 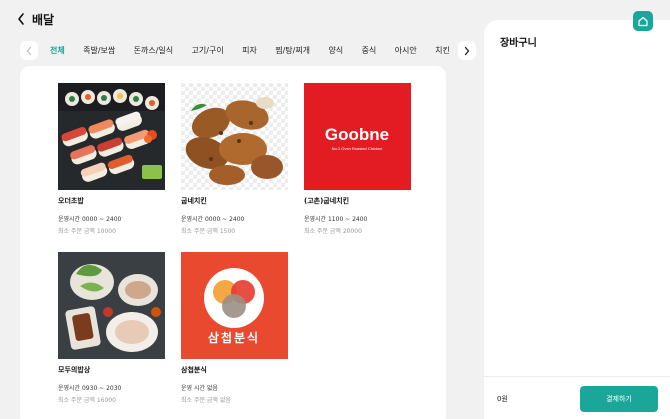 I want to click on top-bar: 배달, so click(x=238, y=20).